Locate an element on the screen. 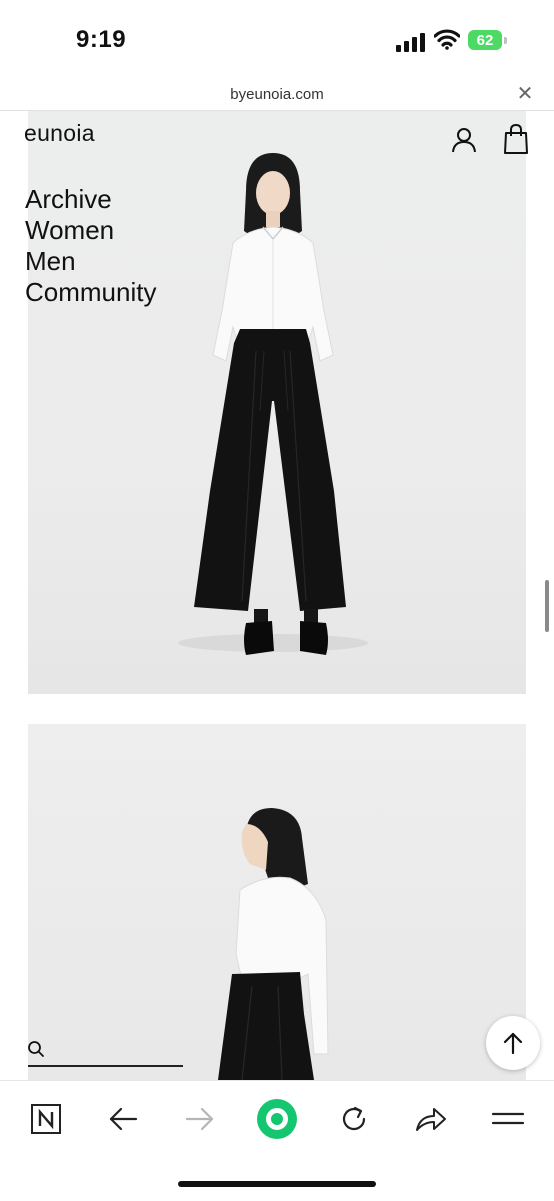  green-dot-icon is located at coordinates (277, 1119).